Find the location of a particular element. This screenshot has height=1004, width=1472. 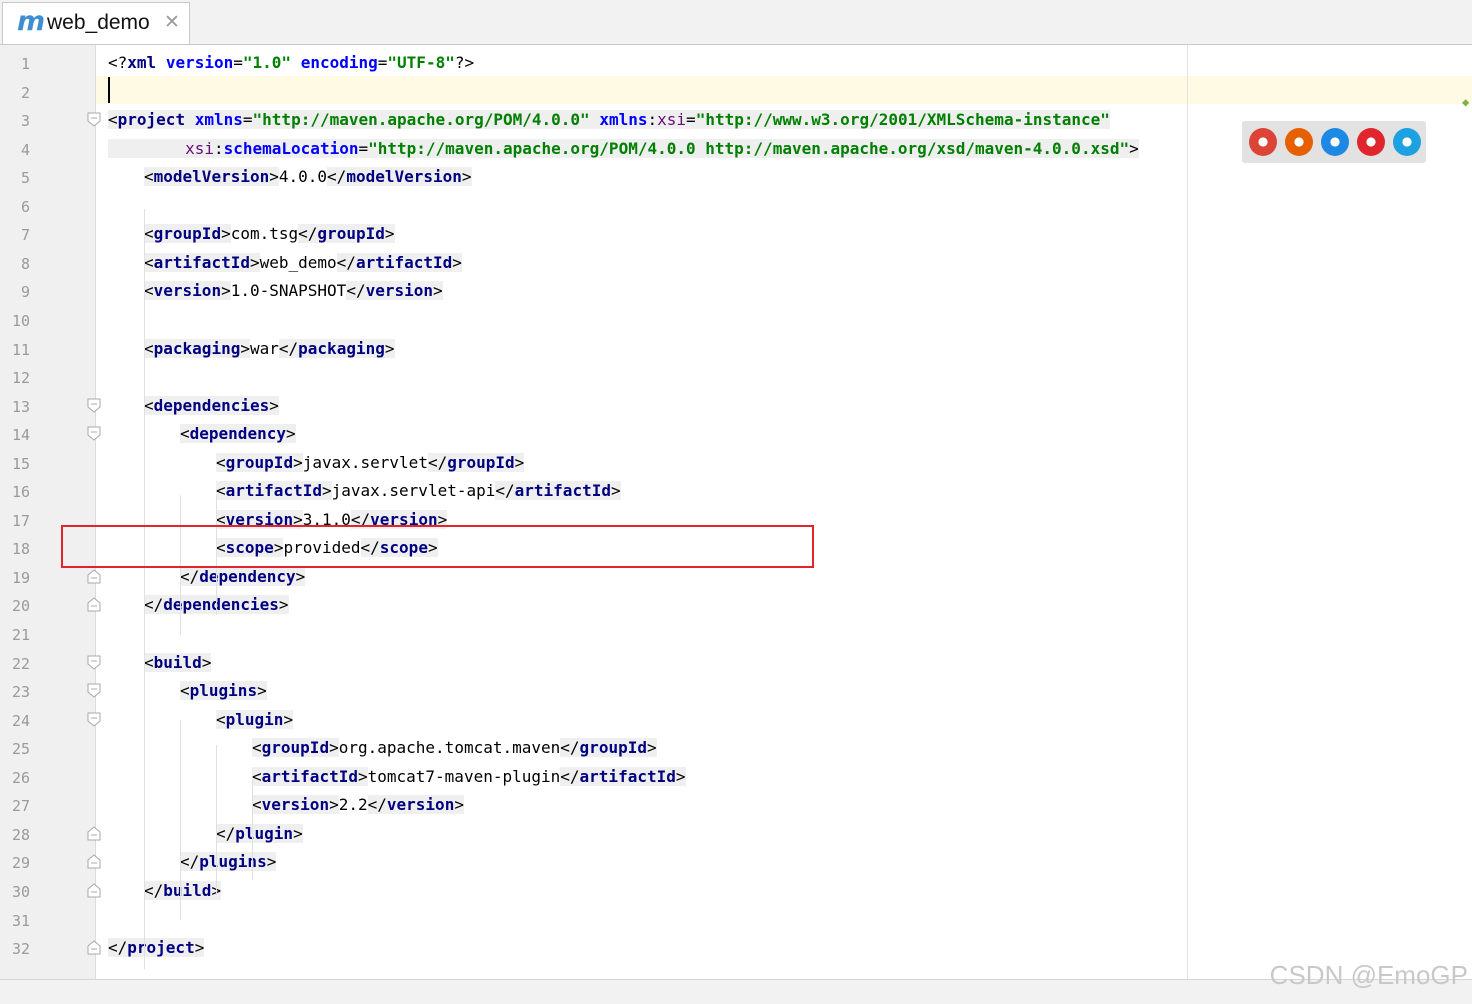

line-number: 10 is located at coordinates (20, 320).